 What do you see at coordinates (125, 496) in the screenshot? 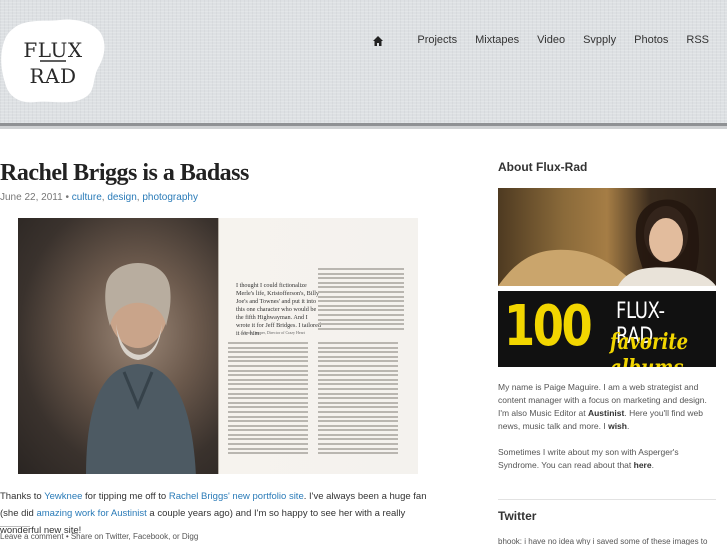
I see `body-text: for tipping me off to` at bounding box center [125, 496].